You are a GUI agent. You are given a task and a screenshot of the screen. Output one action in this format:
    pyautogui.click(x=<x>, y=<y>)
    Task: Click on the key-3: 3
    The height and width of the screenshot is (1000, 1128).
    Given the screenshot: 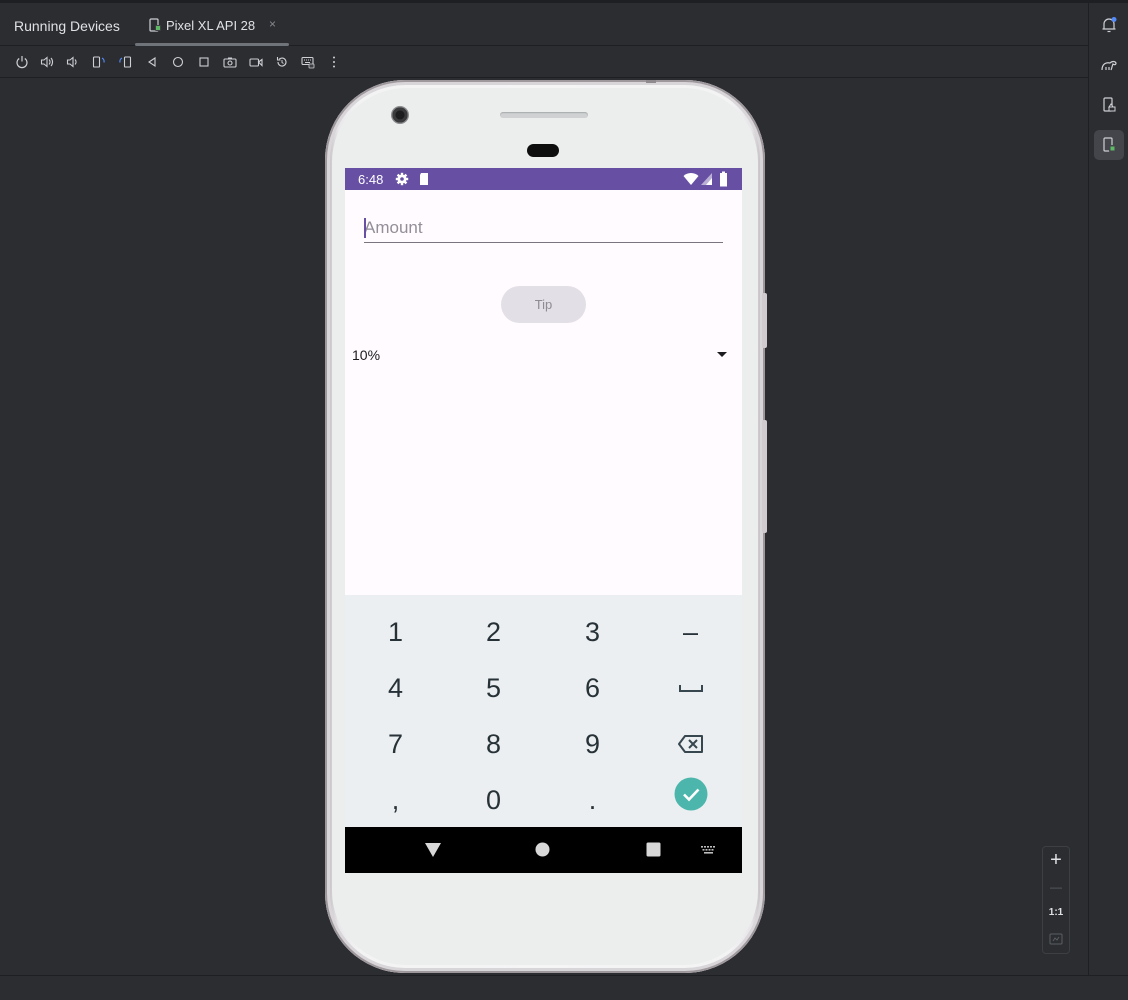 What is the action you would take?
    pyautogui.click(x=592, y=632)
    